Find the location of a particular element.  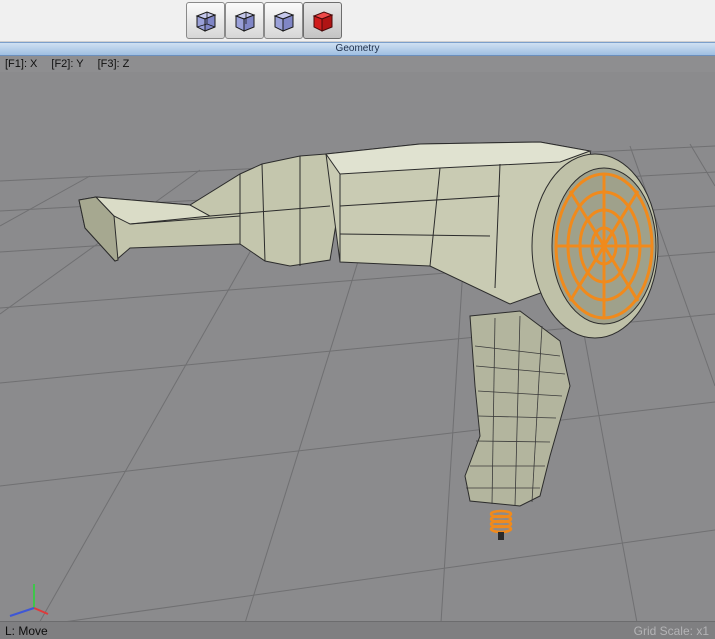

shaded-cube-icon is located at coordinates (283, 21).